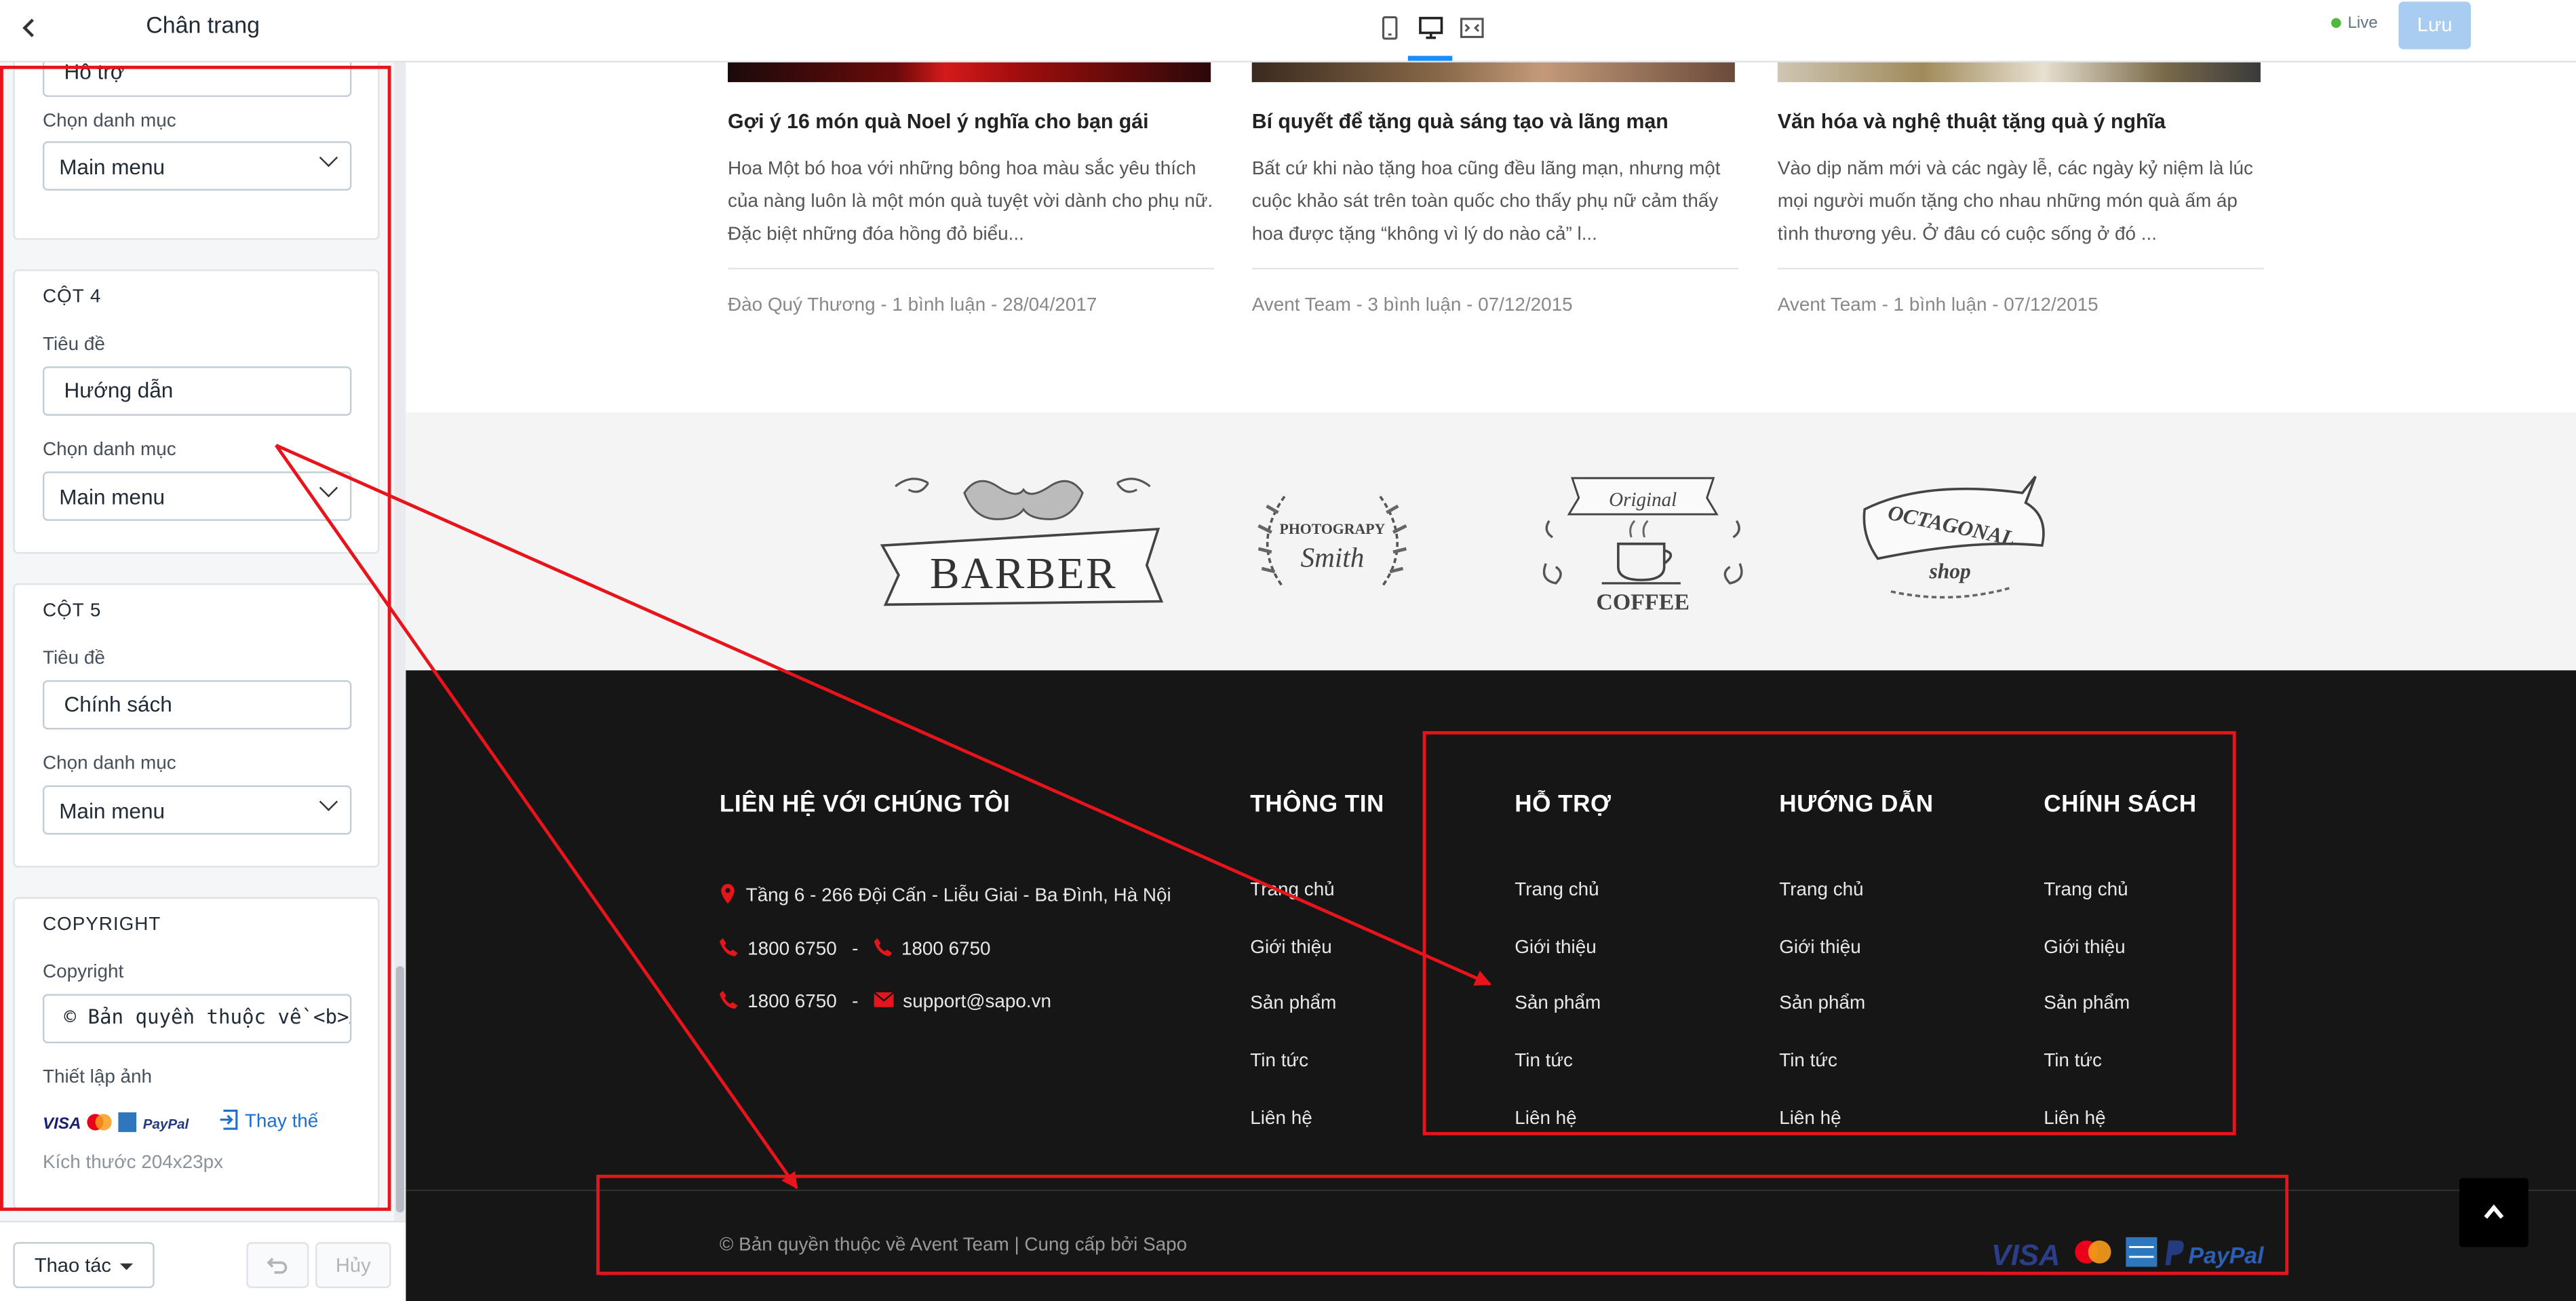 Image resolution: width=2576 pixels, height=1301 pixels. Describe the element at coordinates (112, 496) in the screenshot. I see `col4-menu-value: Main menu` at that location.